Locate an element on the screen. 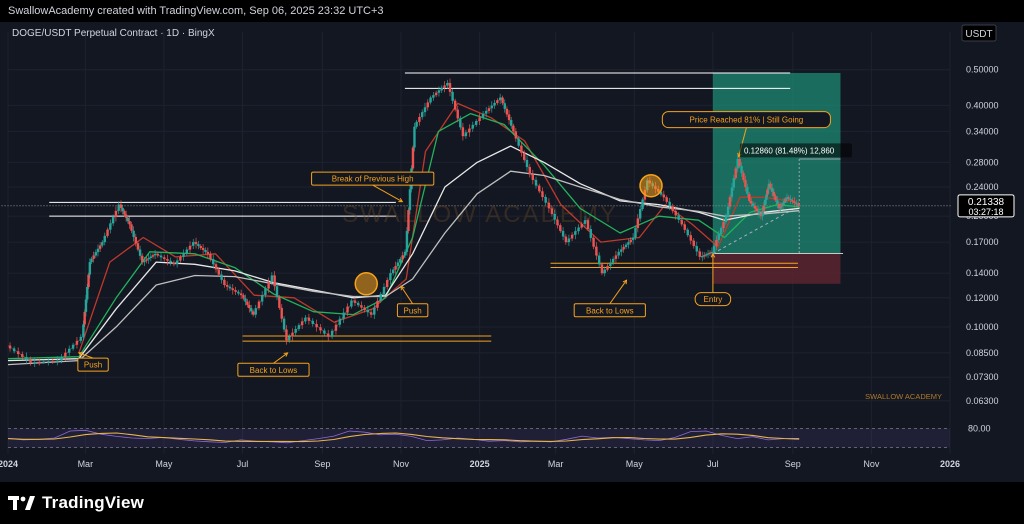  tradingview-logo-text: TradingView is located at coordinates (93, 502).